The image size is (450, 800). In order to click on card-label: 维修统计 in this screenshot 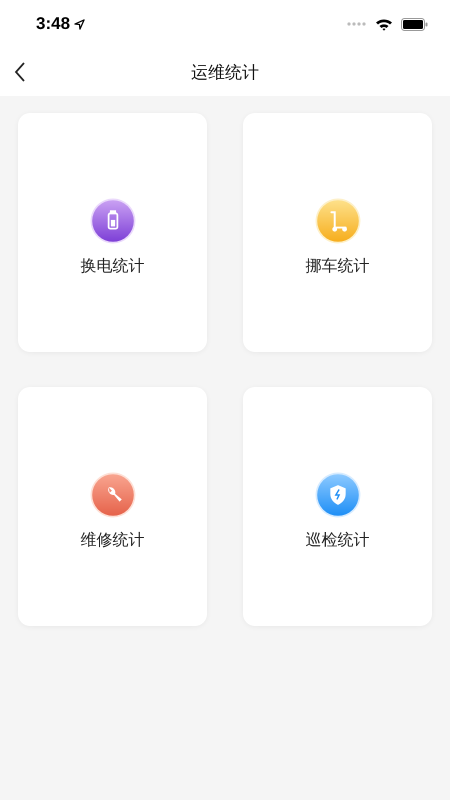, I will do `click(112, 540)`.